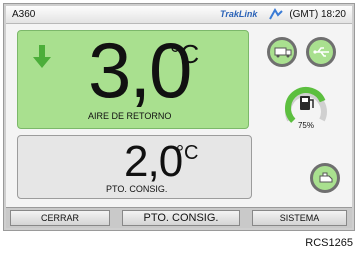  I want to click on usb-button, so click(321, 52).